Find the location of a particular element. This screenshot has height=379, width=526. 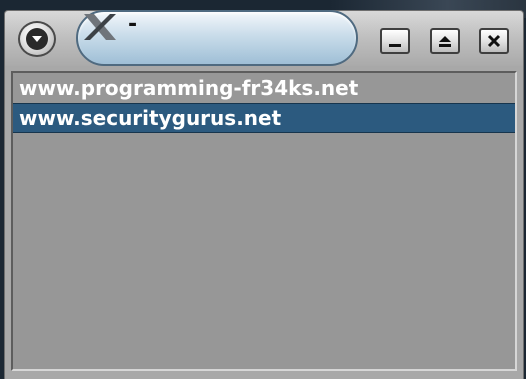

close-button is located at coordinates (494, 41).